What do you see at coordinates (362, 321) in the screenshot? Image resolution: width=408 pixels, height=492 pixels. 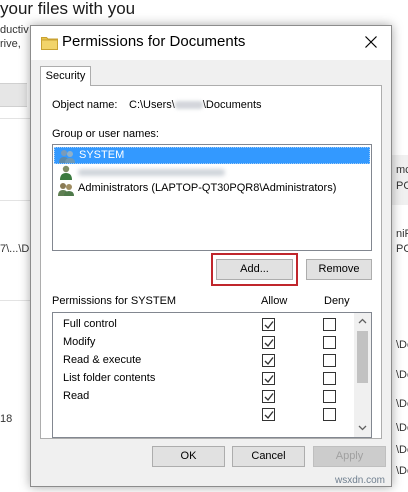 I see `scroll-up-icon` at bounding box center [362, 321].